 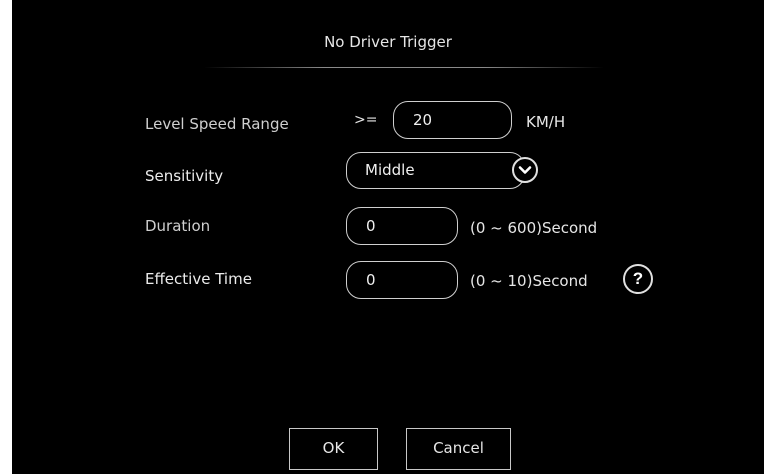 What do you see at coordinates (388, 42) in the screenshot?
I see `dialog-title: No Driver Trigger` at bounding box center [388, 42].